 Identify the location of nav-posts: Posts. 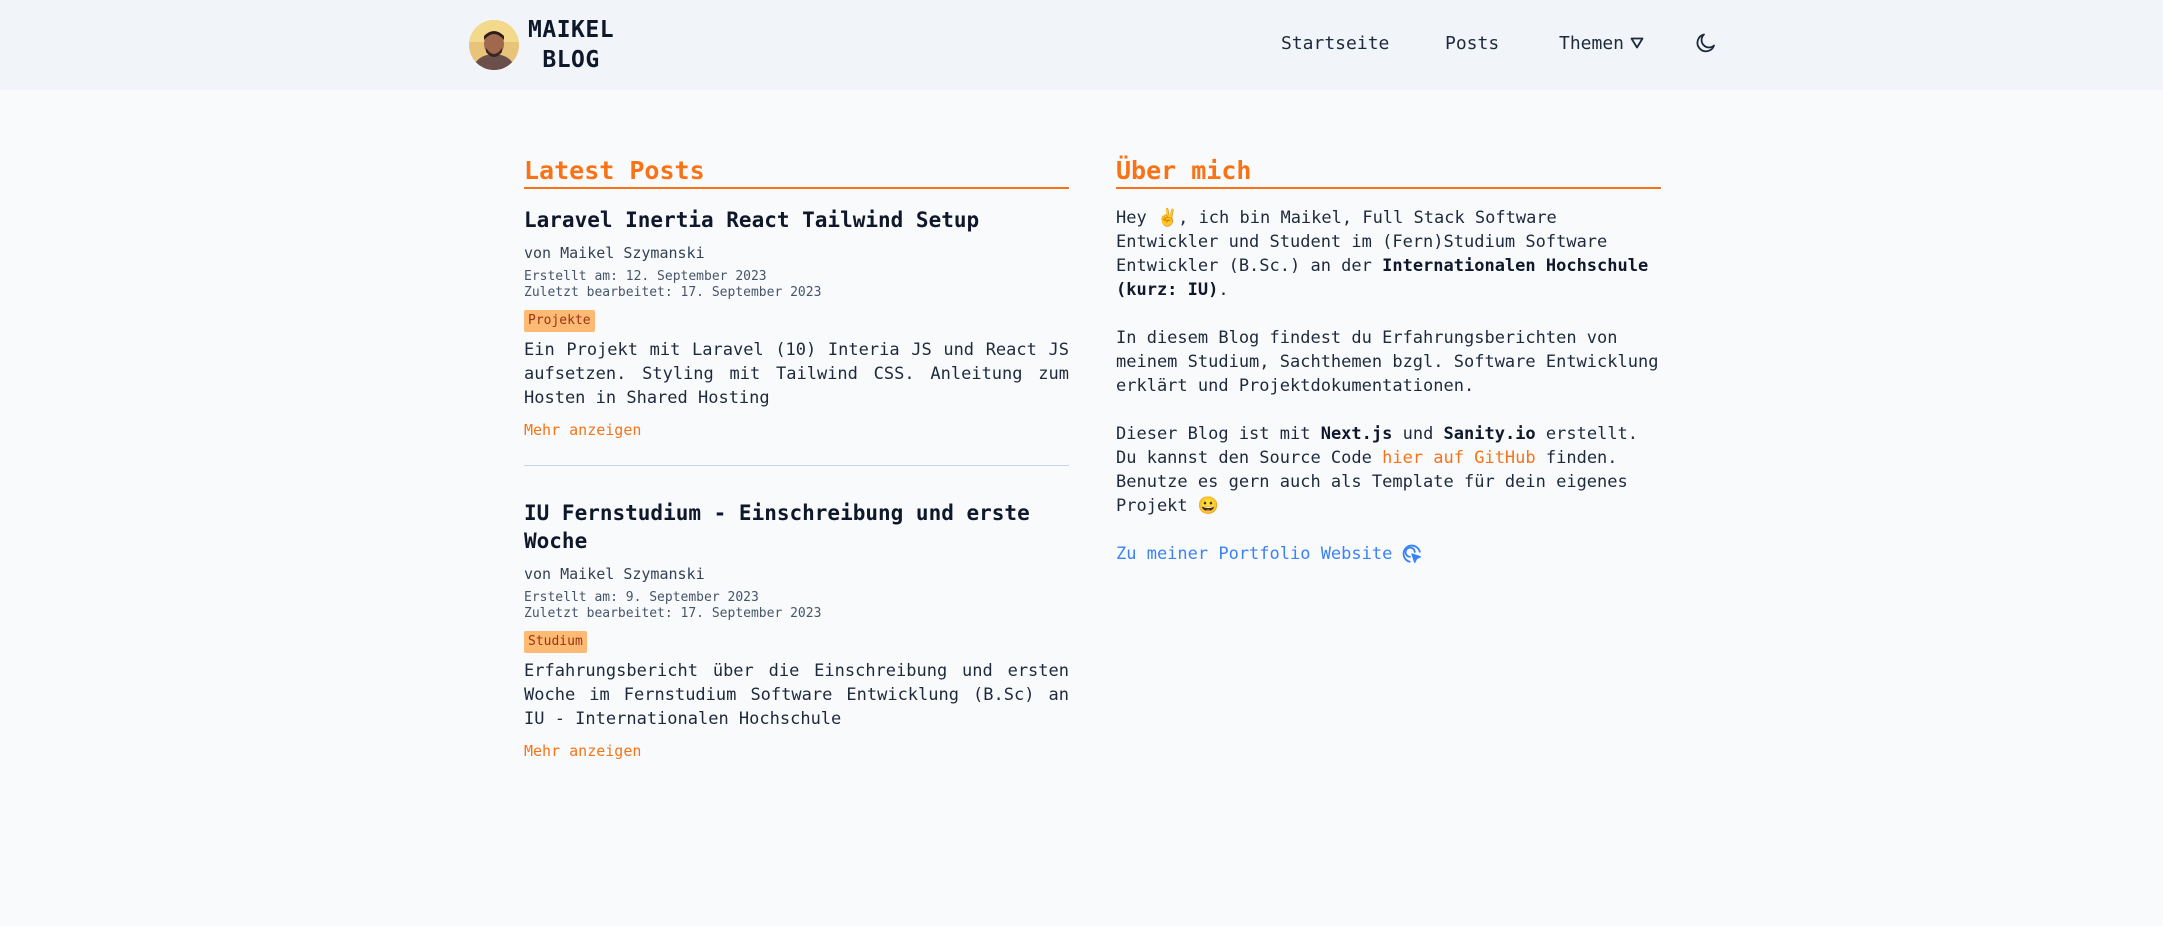
(1472, 44).